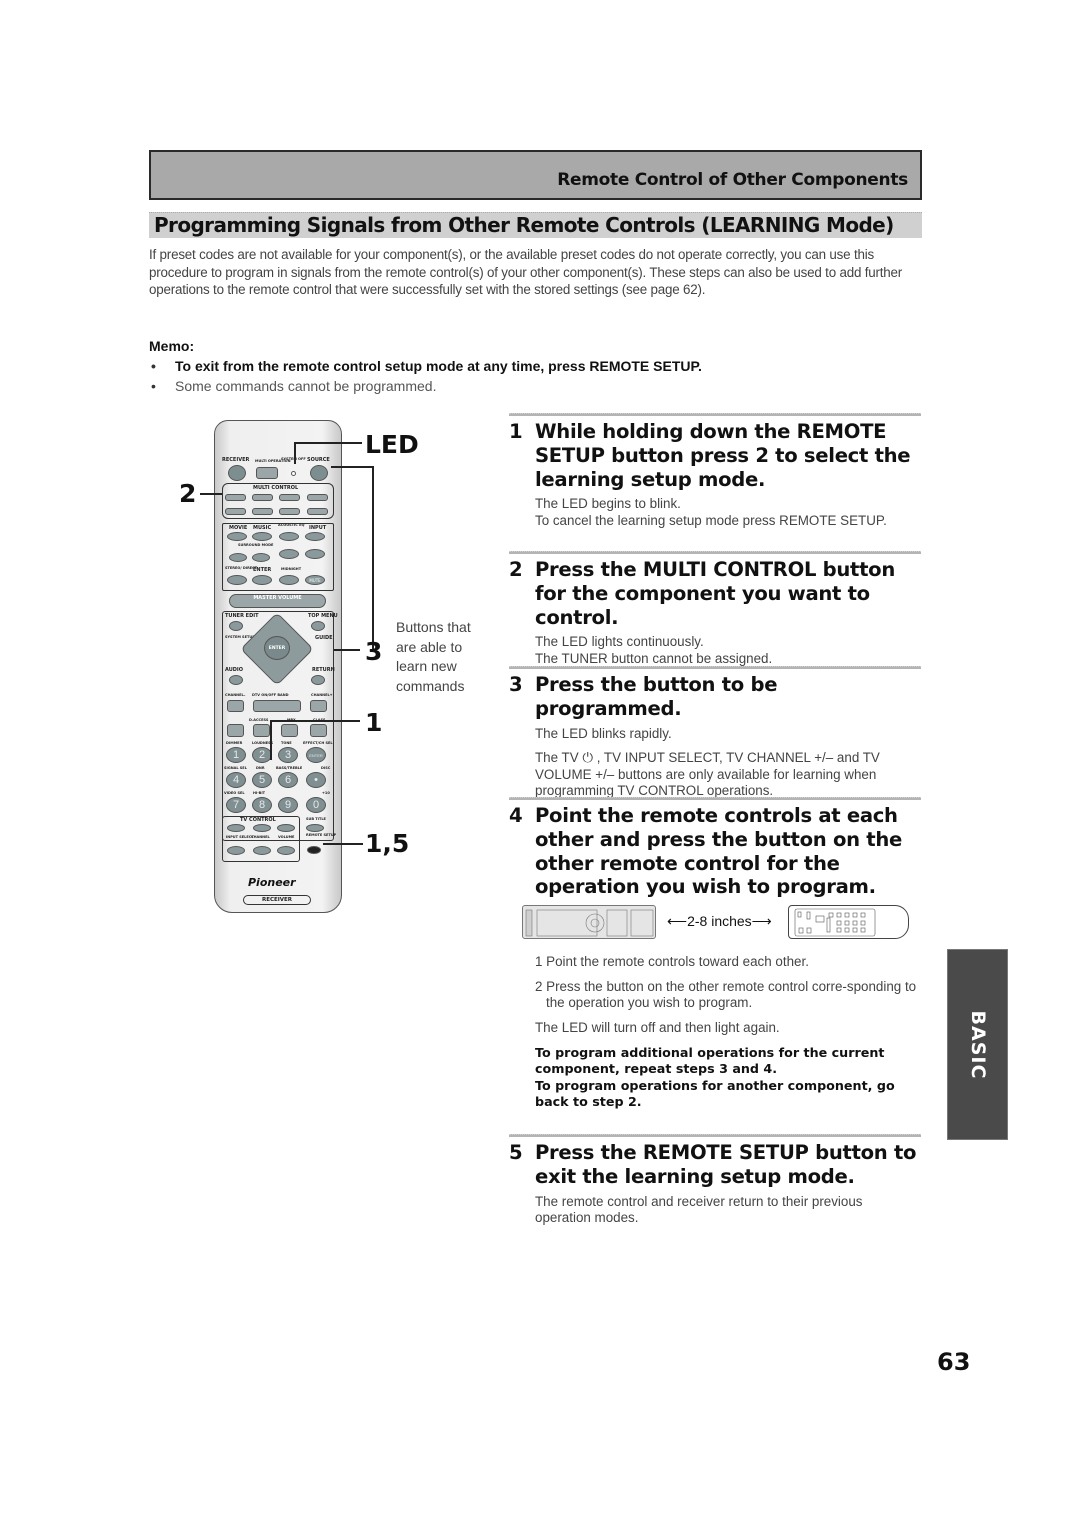 The height and width of the screenshot is (1528, 1080). I want to click on remote-label: DISC, so click(326, 768).